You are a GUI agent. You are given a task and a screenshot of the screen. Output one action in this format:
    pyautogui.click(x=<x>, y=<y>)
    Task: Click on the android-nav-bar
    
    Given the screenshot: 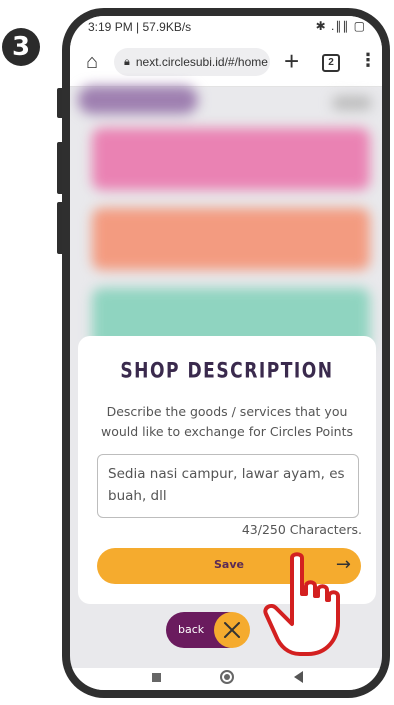 What is the action you would take?
    pyautogui.click(x=226, y=679)
    